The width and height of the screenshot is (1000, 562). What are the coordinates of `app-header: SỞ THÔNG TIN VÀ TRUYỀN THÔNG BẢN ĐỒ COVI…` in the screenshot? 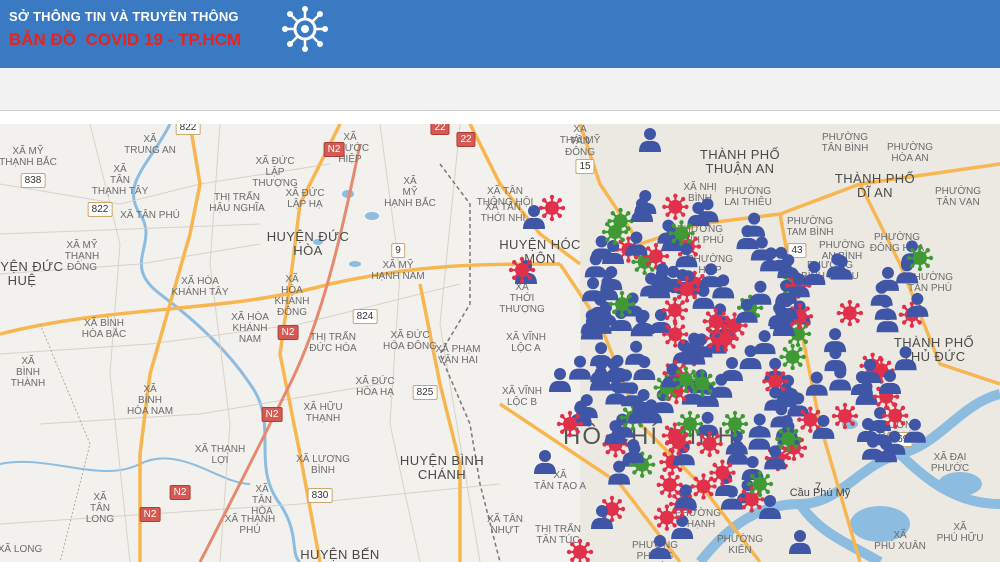 It's located at (500, 34).